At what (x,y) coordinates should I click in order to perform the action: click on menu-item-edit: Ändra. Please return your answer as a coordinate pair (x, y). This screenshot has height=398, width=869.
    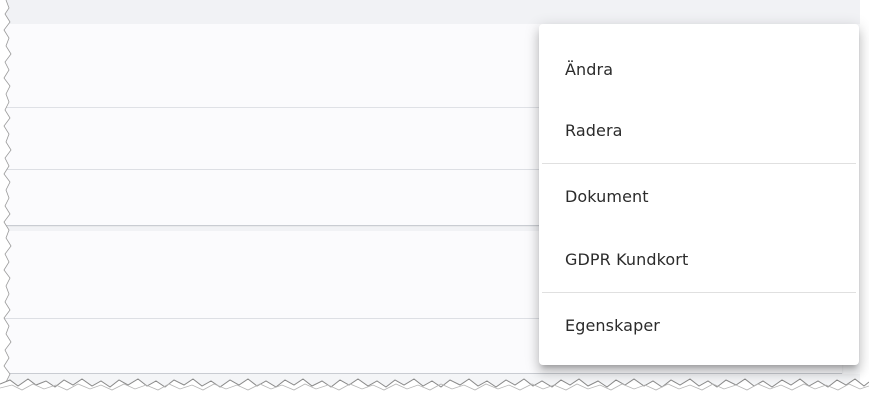
    Looking at the image, I should click on (699, 69).